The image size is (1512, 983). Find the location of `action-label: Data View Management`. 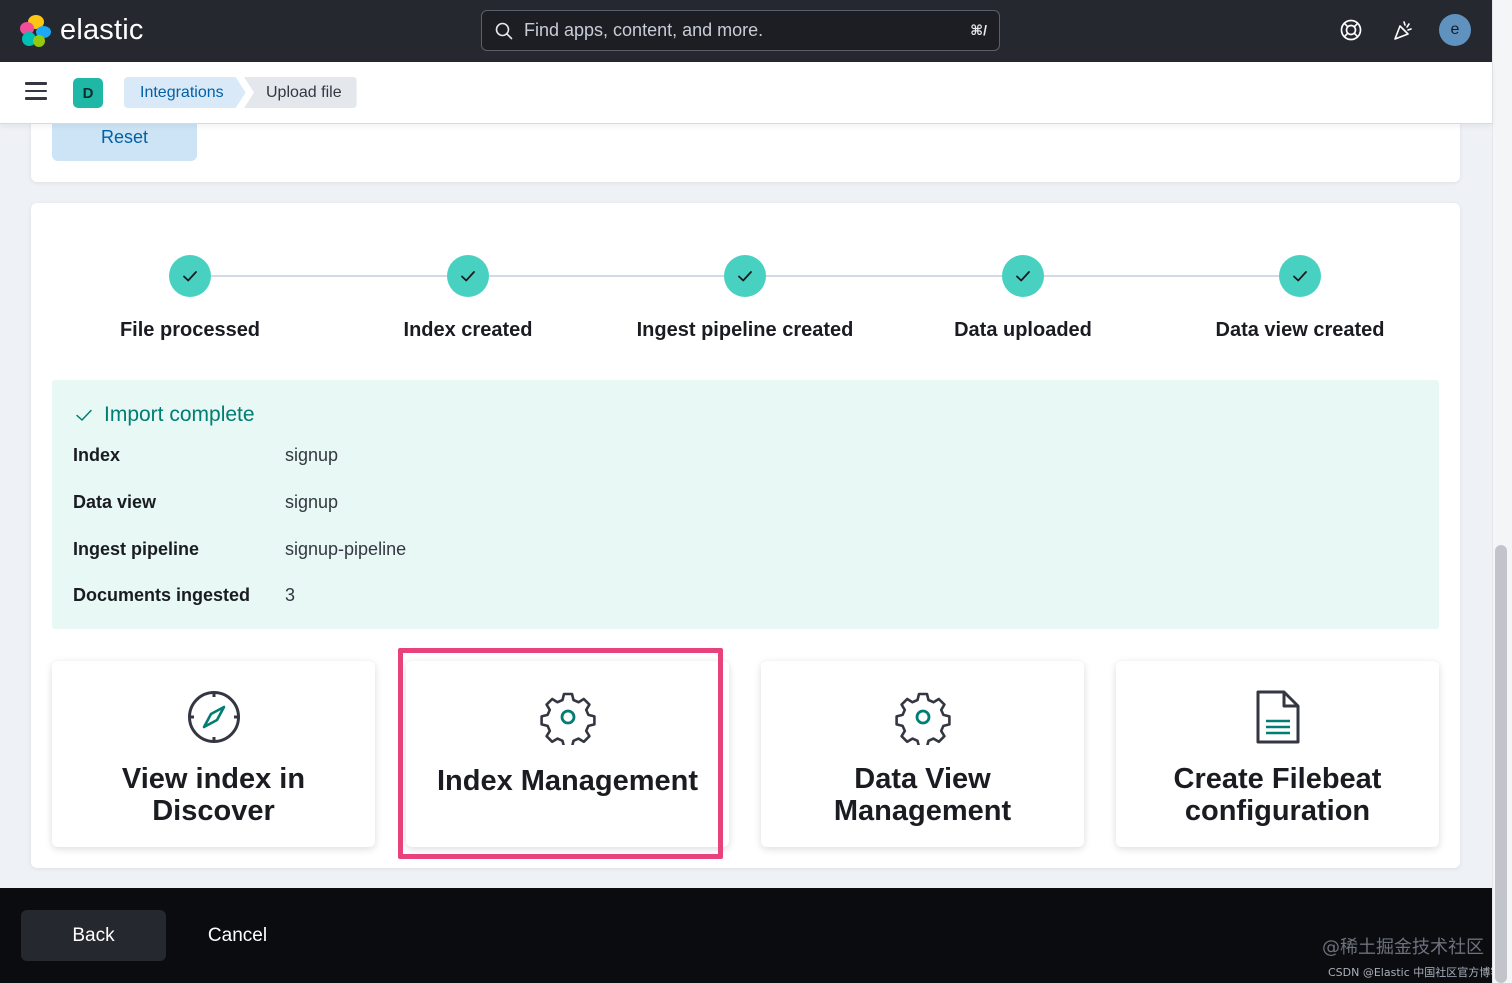

action-label: Data View Management is located at coordinates (922, 795).